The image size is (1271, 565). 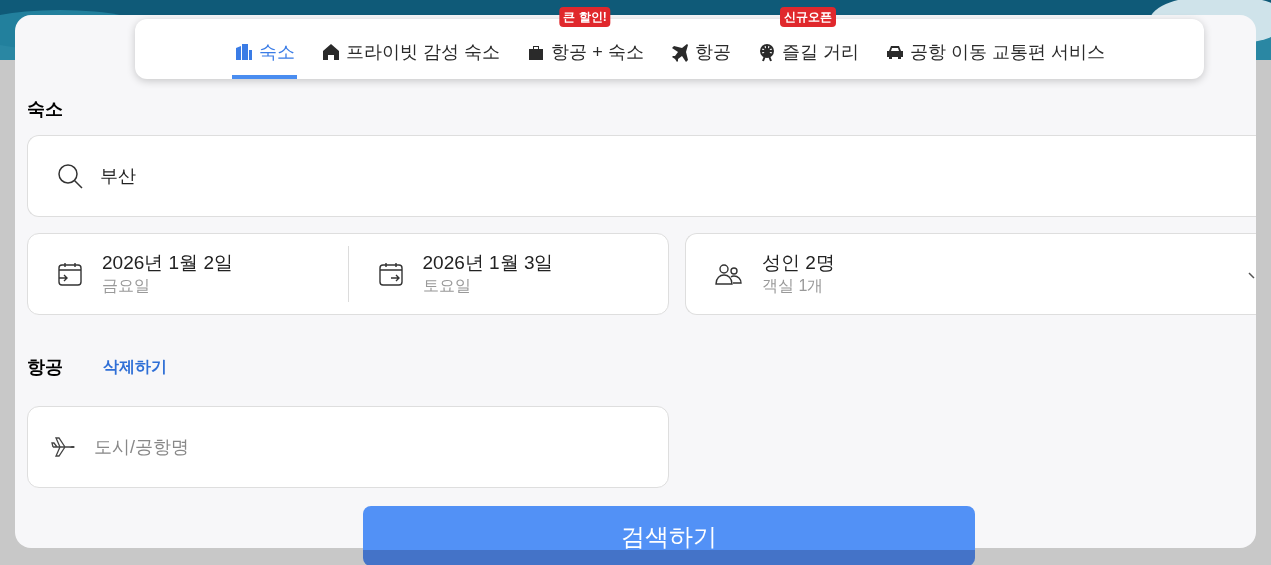 I want to click on tab-badge: 신규오픈, so click(x=807, y=17).